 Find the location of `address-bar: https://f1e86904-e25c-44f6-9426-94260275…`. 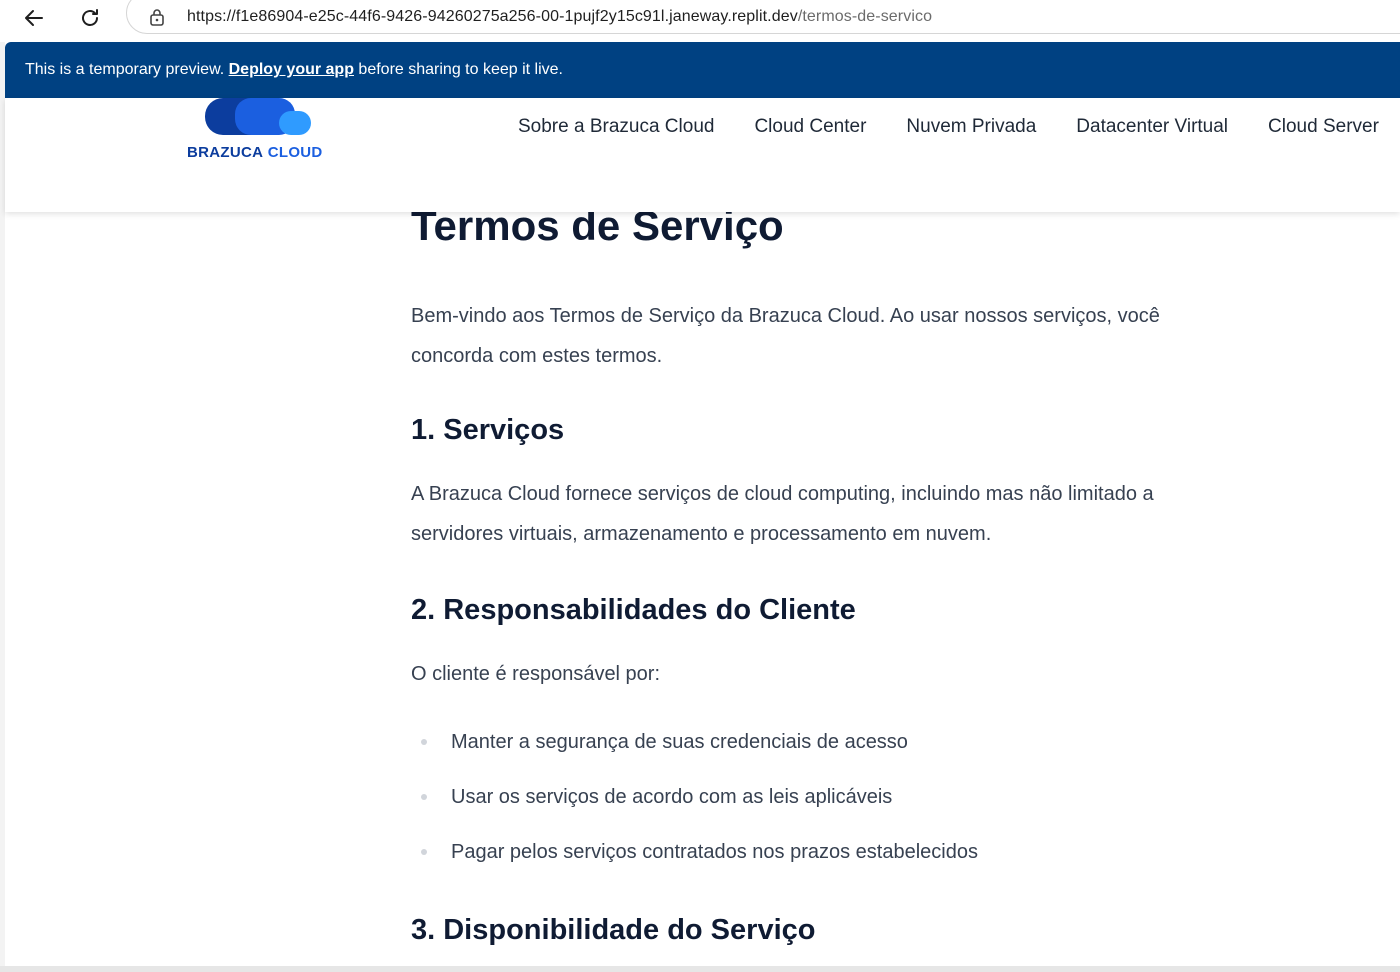

address-bar: https://f1e86904-e25c-44f6-9426-94260275… is located at coordinates (763, 17).